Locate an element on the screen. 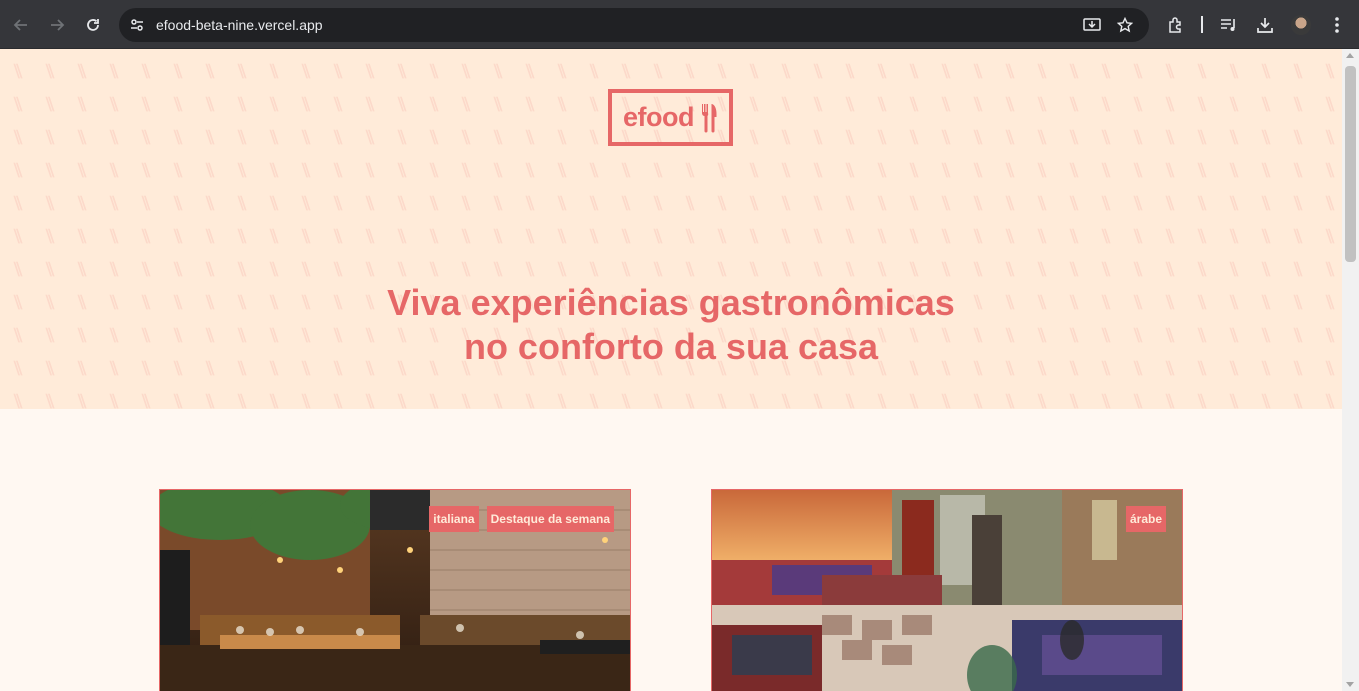  scroll-down-arrow-icon is located at coordinates (1350, 684).